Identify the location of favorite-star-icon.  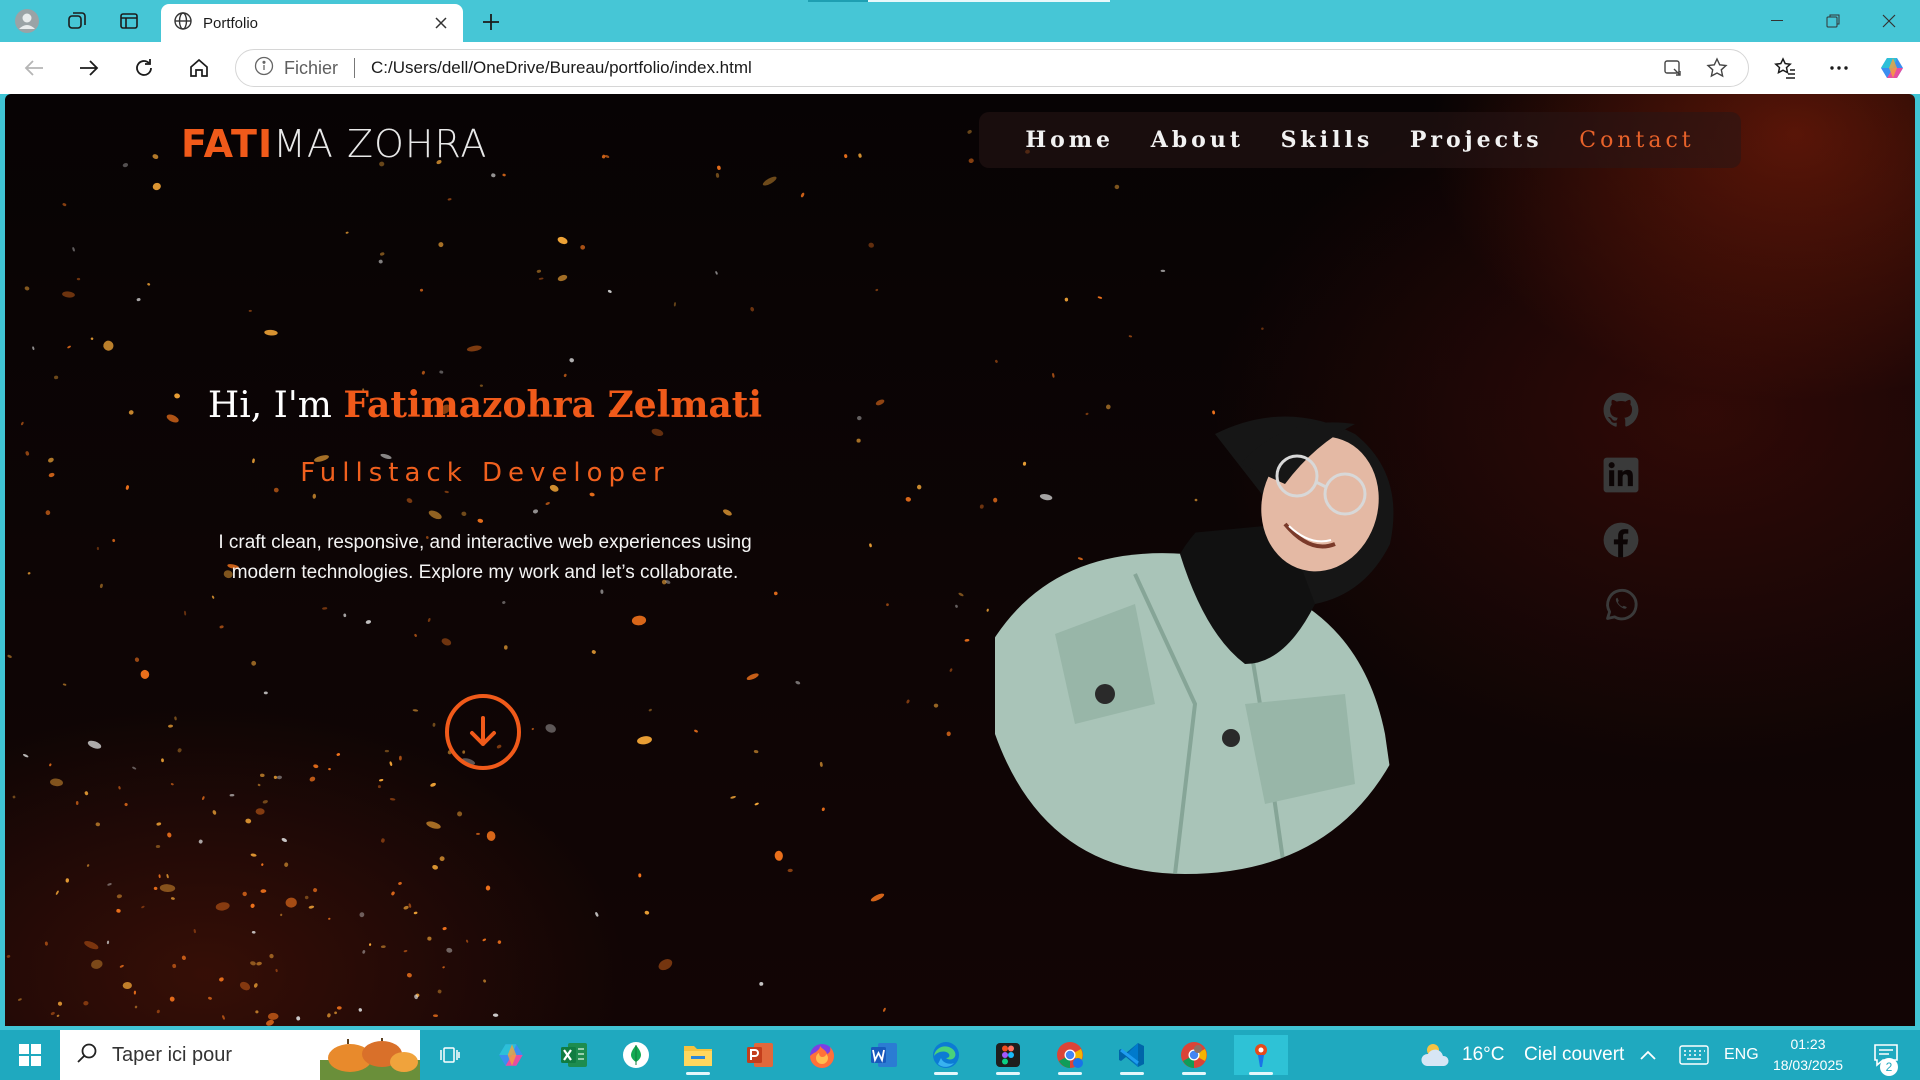
(1717, 68).